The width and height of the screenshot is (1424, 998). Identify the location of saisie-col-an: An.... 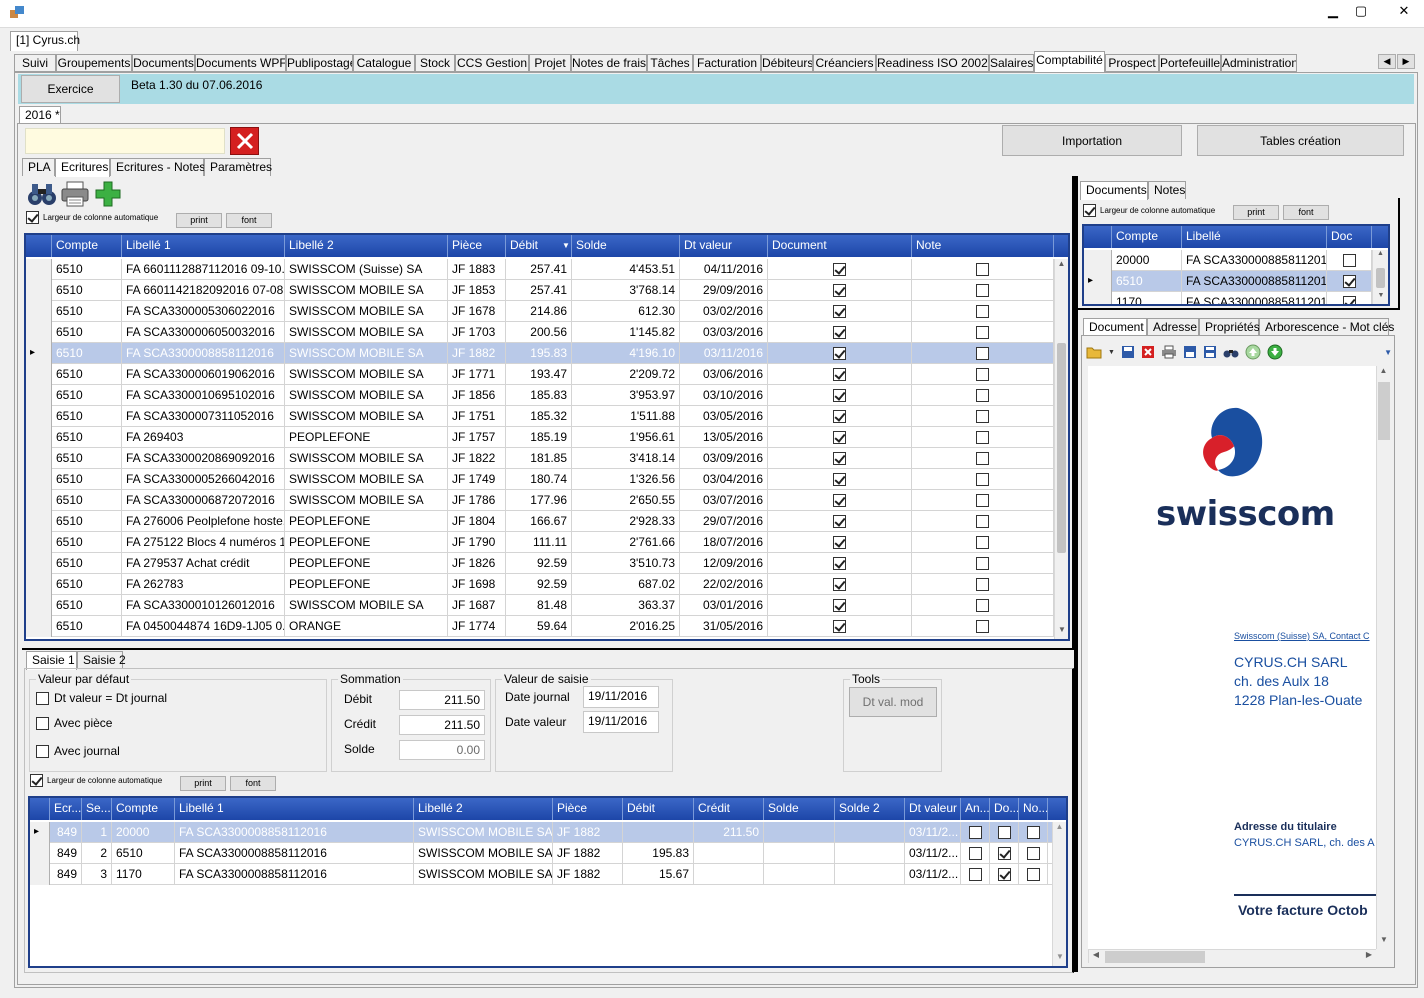
(975, 809).